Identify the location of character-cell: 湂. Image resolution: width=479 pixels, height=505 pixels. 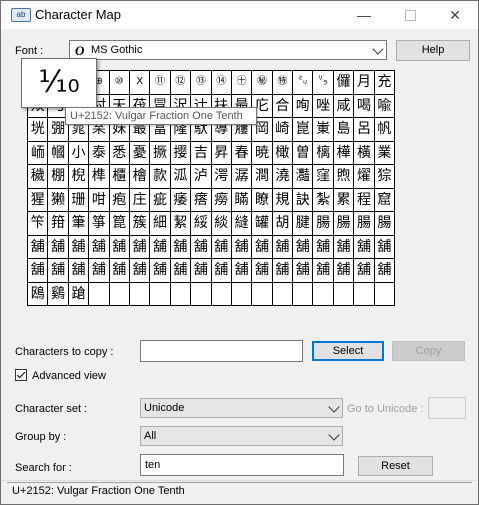
(221, 177).